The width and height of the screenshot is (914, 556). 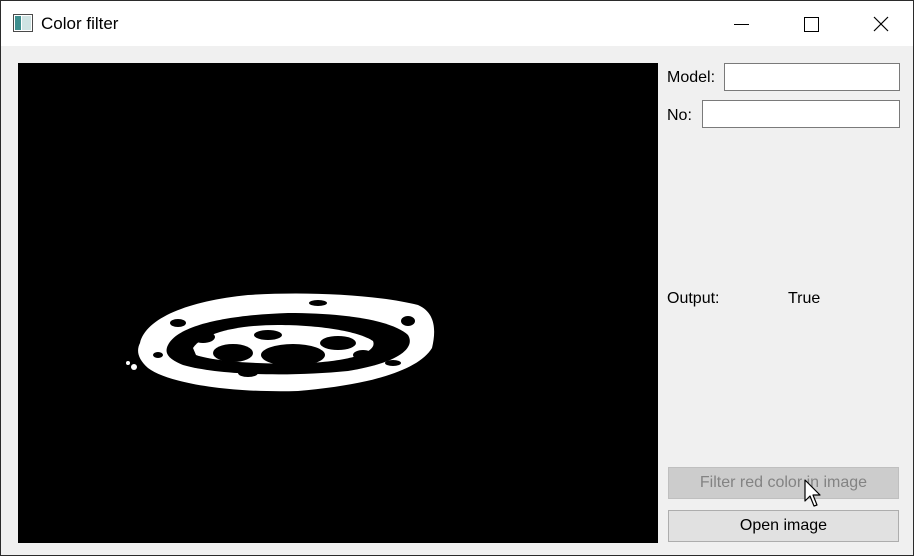 I want to click on minimize-button, so click(x=740, y=23).